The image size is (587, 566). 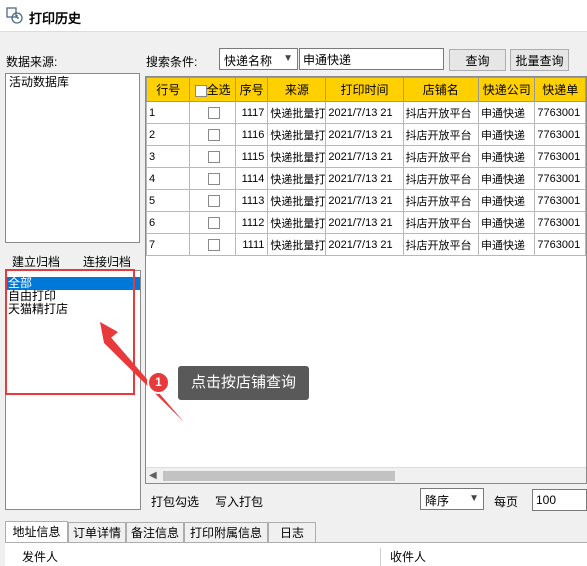 What do you see at coordinates (73, 309) in the screenshot?
I see `shop-item-tmall: 天猫精打店` at bounding box center [73, 309].